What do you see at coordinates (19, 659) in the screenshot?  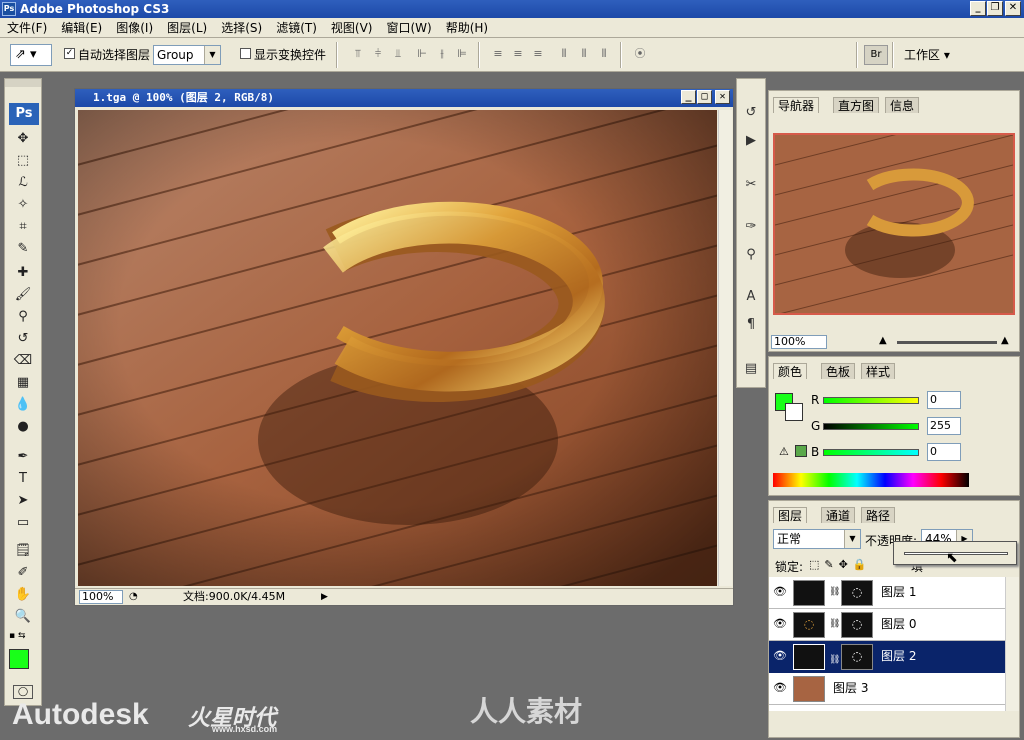 I see `foreground-color-swatch` at bounding box center [19, 659].